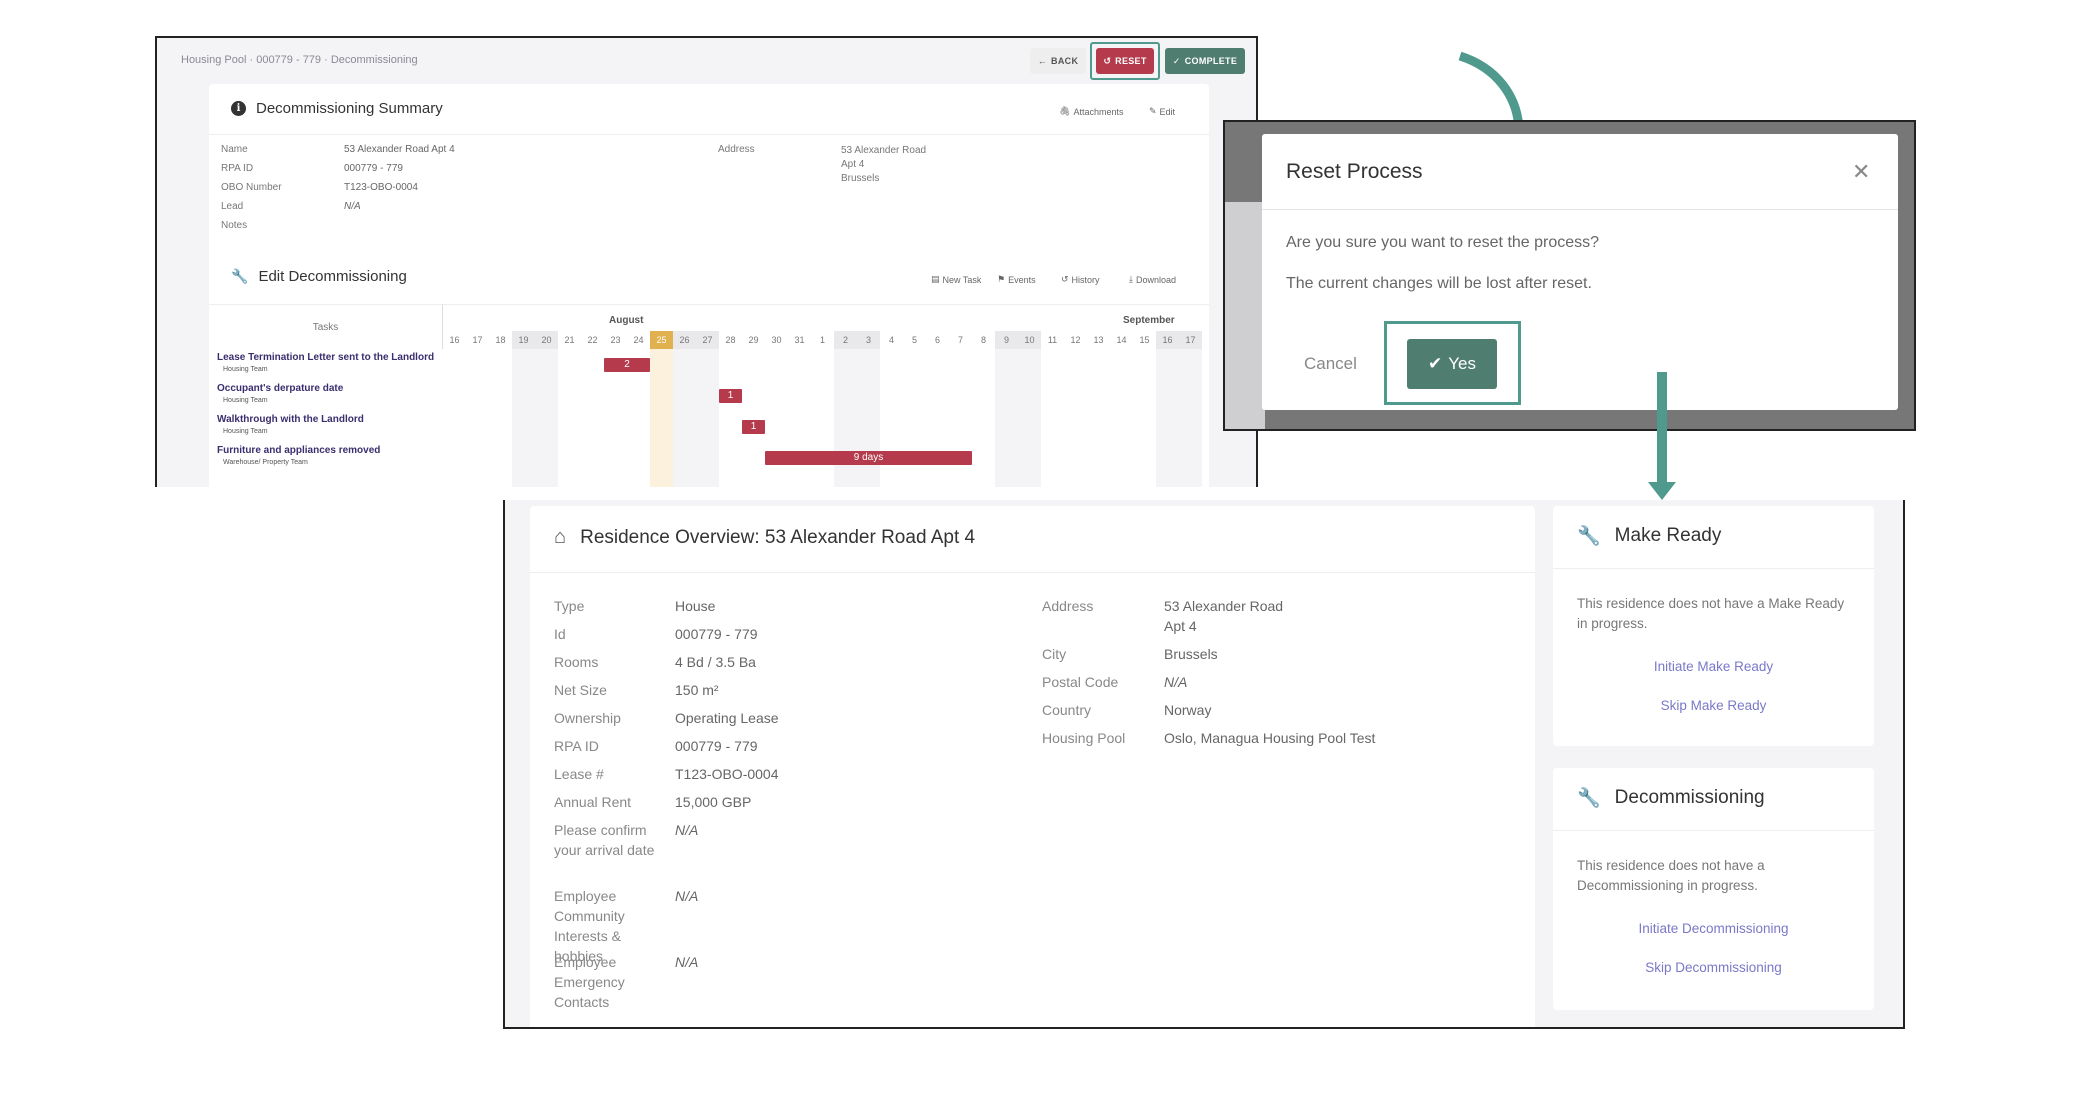 Image resolution: width=2080 pixels, height=1097 pixels. Describe the element at coordinates (715, 662) in the screenshot. I see `field-value: 4 Bd / 3.5 Ba` at that location.